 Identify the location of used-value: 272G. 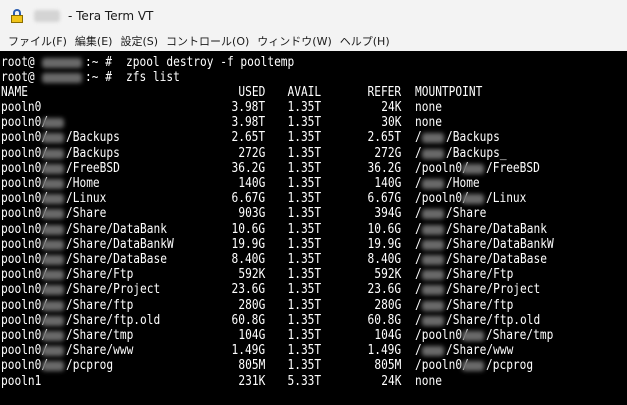
(251, 153).